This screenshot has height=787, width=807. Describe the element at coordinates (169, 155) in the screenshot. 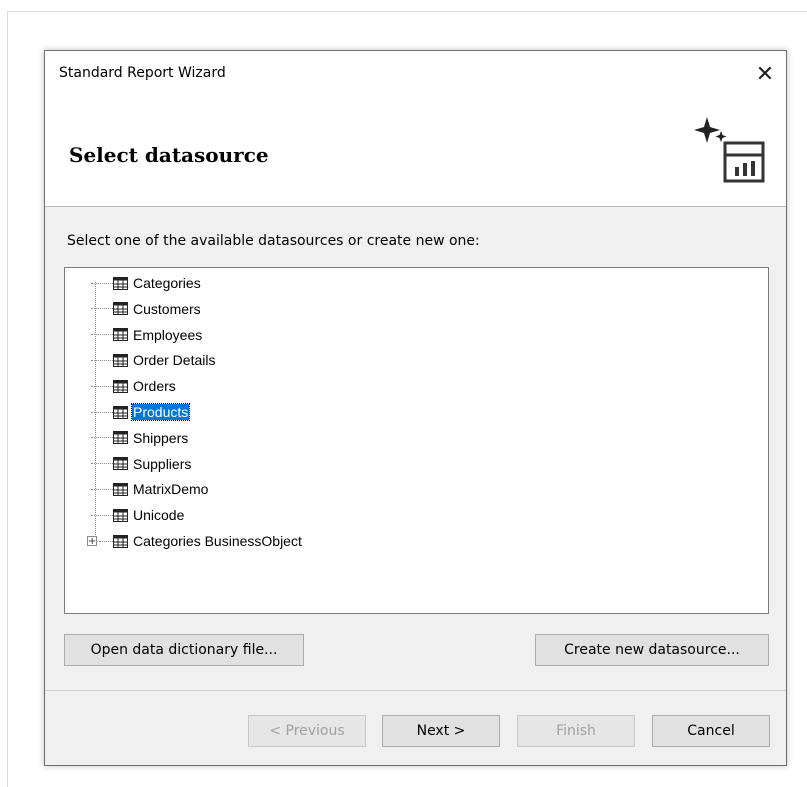

I see `page-heading: Select datasource` at that location.